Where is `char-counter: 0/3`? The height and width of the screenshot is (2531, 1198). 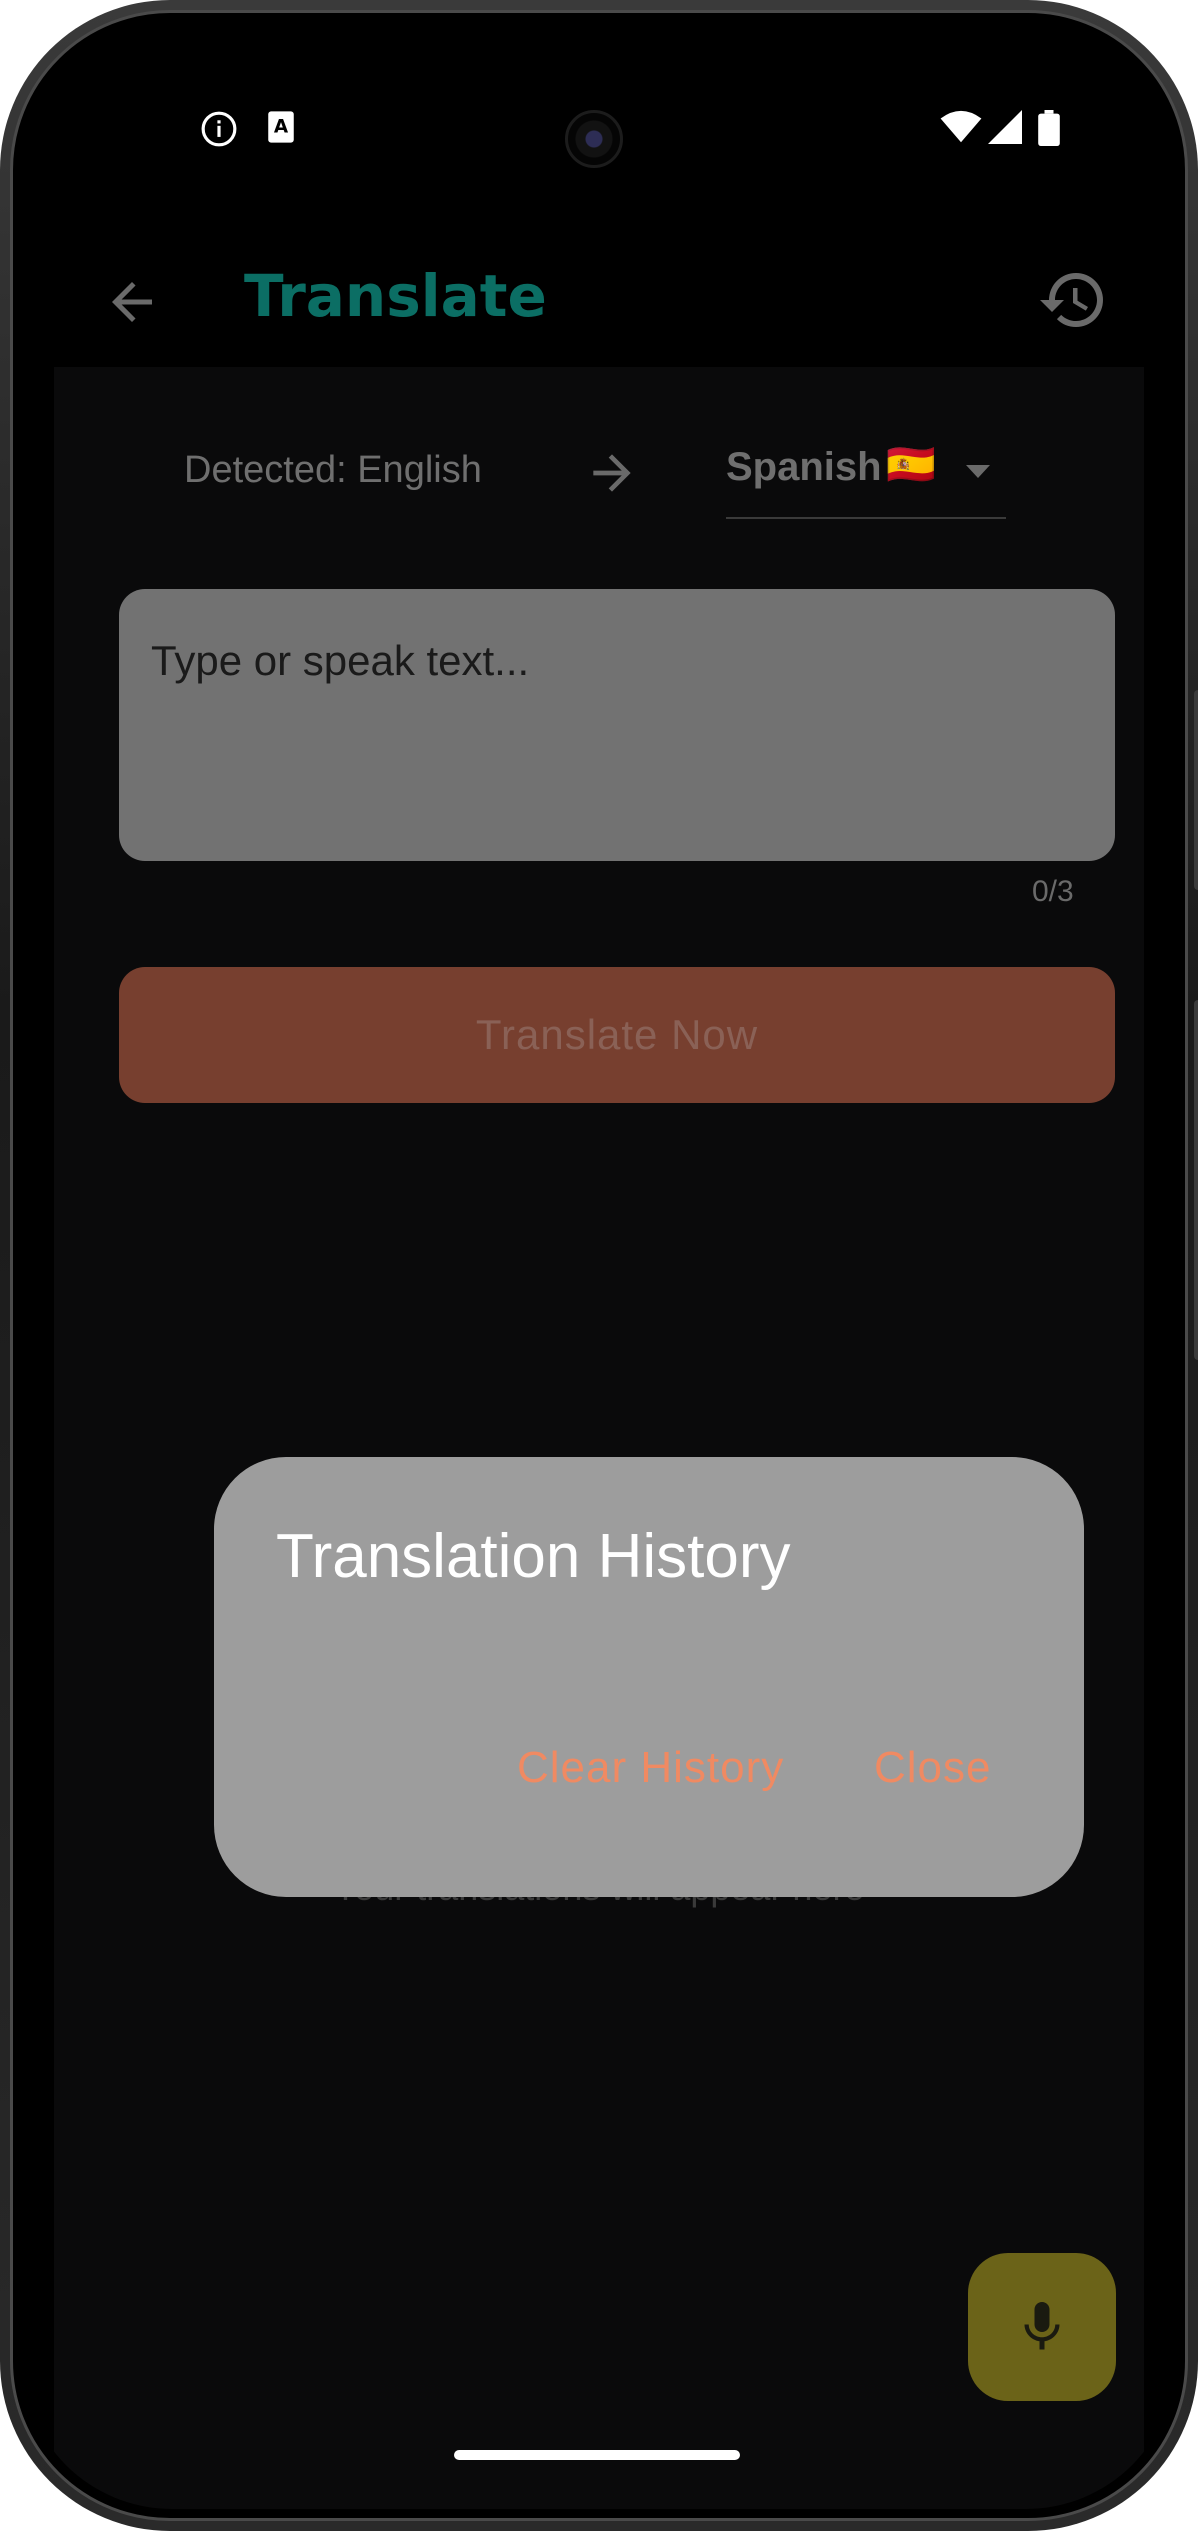
char-counter: 0/3 is located at coordinates (1053, 891).